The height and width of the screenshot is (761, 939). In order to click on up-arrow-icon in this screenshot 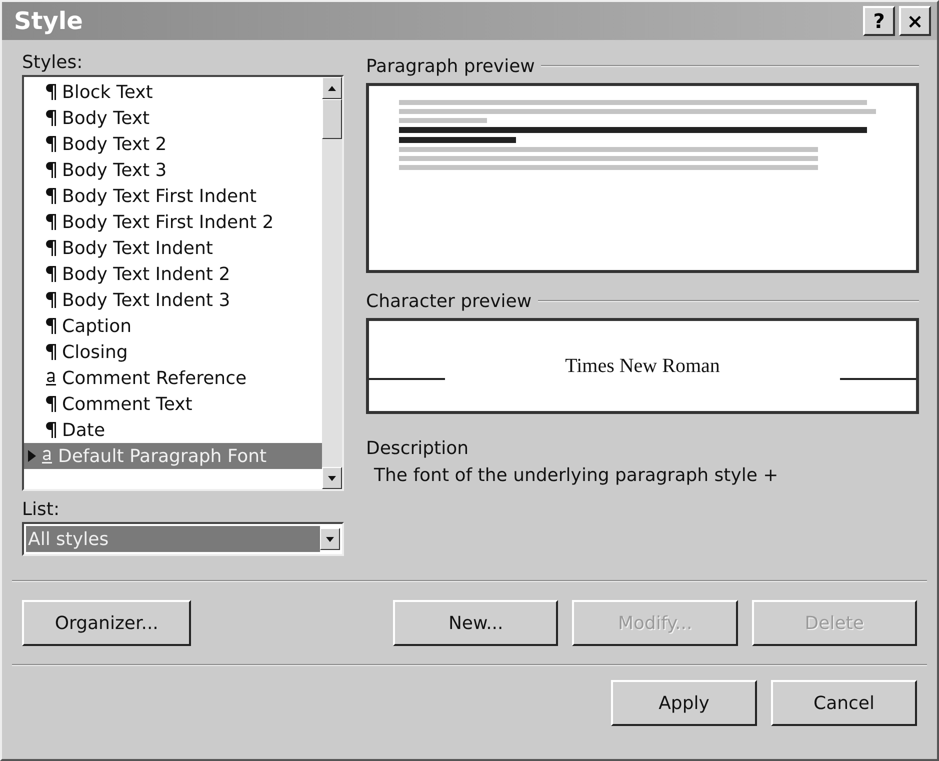, I will do `click(332, 88)`.